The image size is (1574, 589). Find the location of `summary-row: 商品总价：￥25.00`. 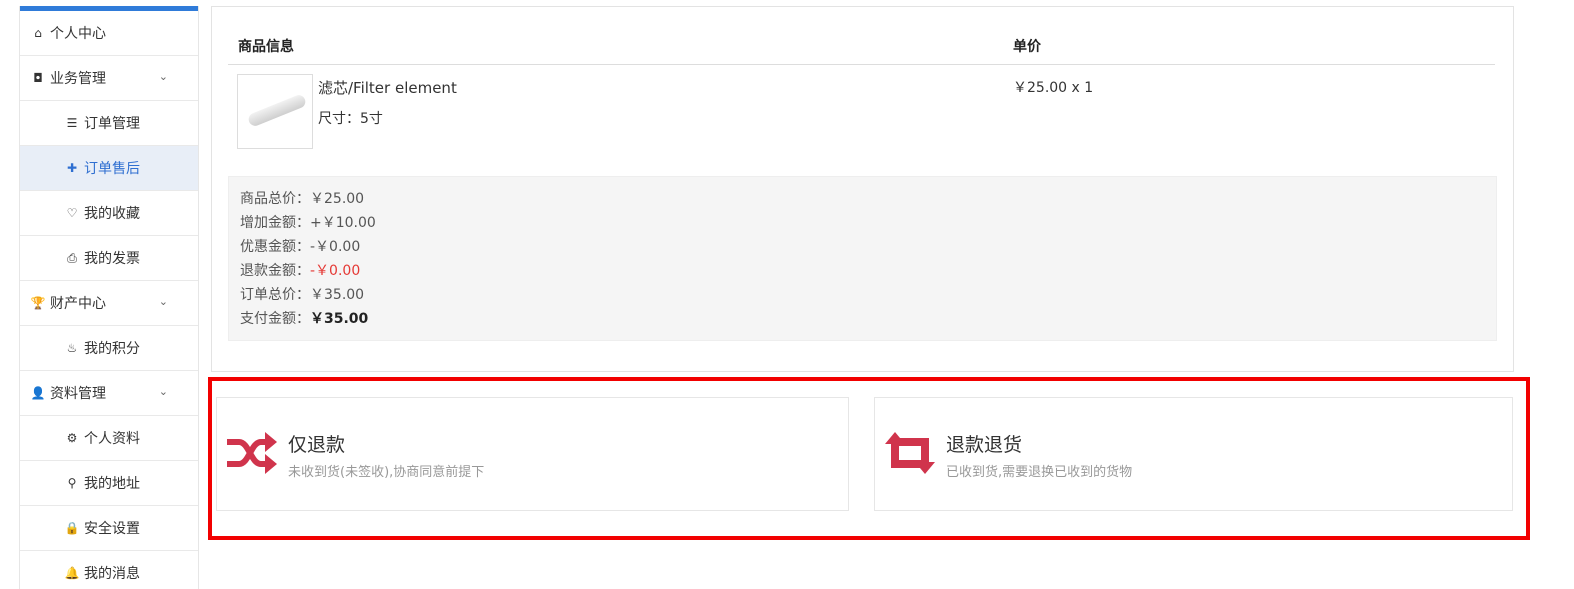

summary-row: 商品总价：￥25.00 is located at coordinates (868, 201).